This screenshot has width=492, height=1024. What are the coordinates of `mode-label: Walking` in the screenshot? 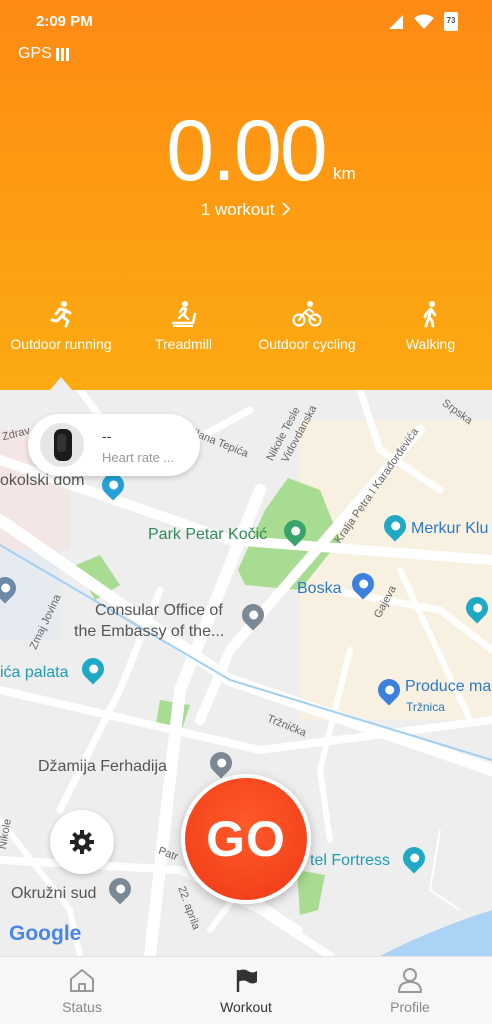 It's located at (430, 344).